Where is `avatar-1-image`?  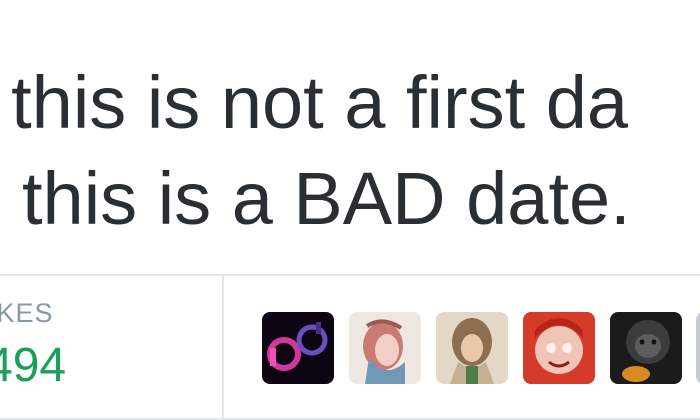
avatar-1-image is located at coordinates (298, 348).